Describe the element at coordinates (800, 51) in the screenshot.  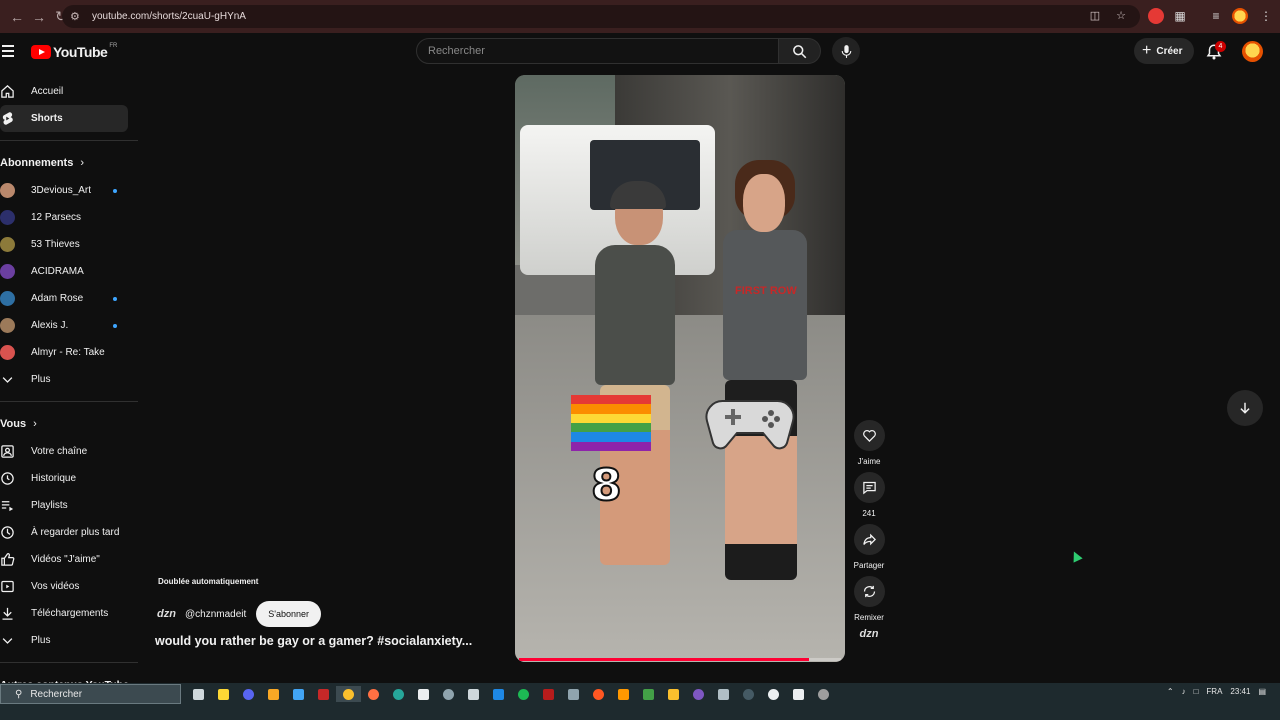
I see `search-button` at that location.